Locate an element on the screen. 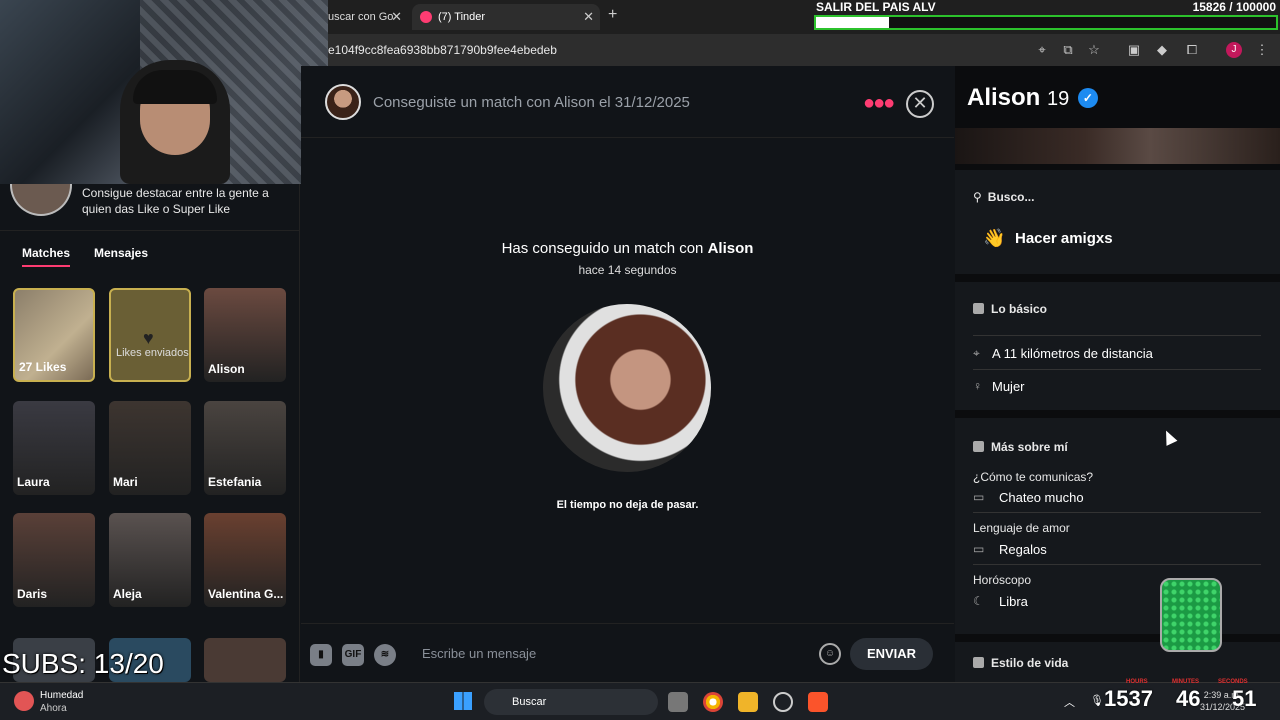  goal-progress-bar is located at coordinates (1046, 22).